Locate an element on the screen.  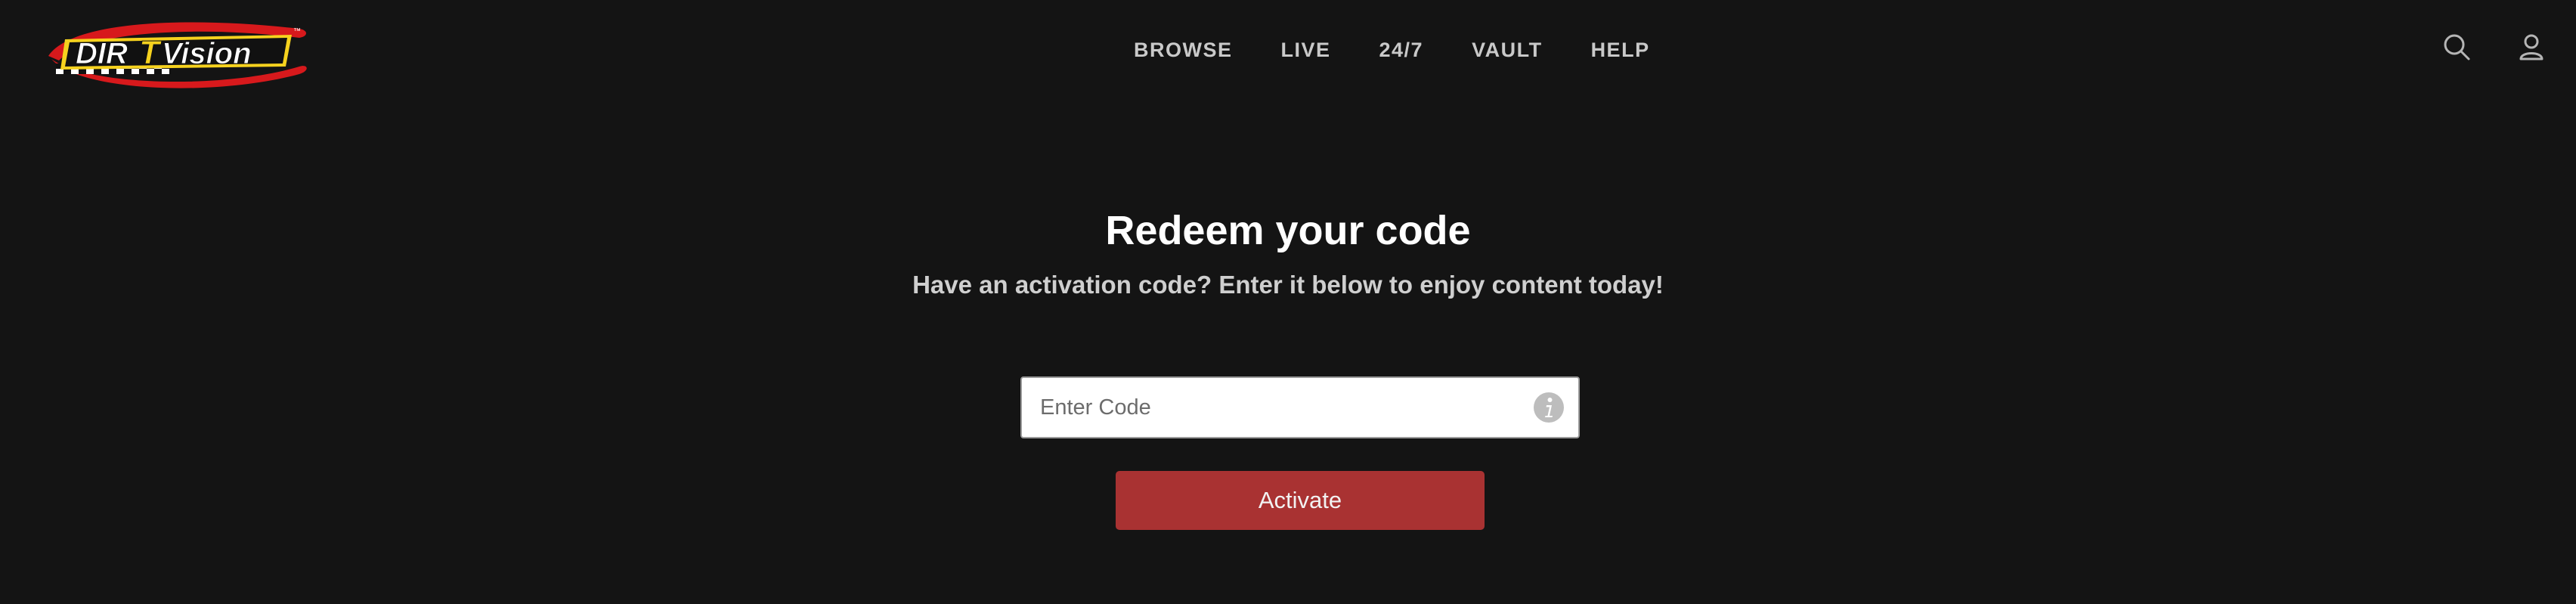
nav-24-7: 24/7 is located at coordinates (1401, 50).